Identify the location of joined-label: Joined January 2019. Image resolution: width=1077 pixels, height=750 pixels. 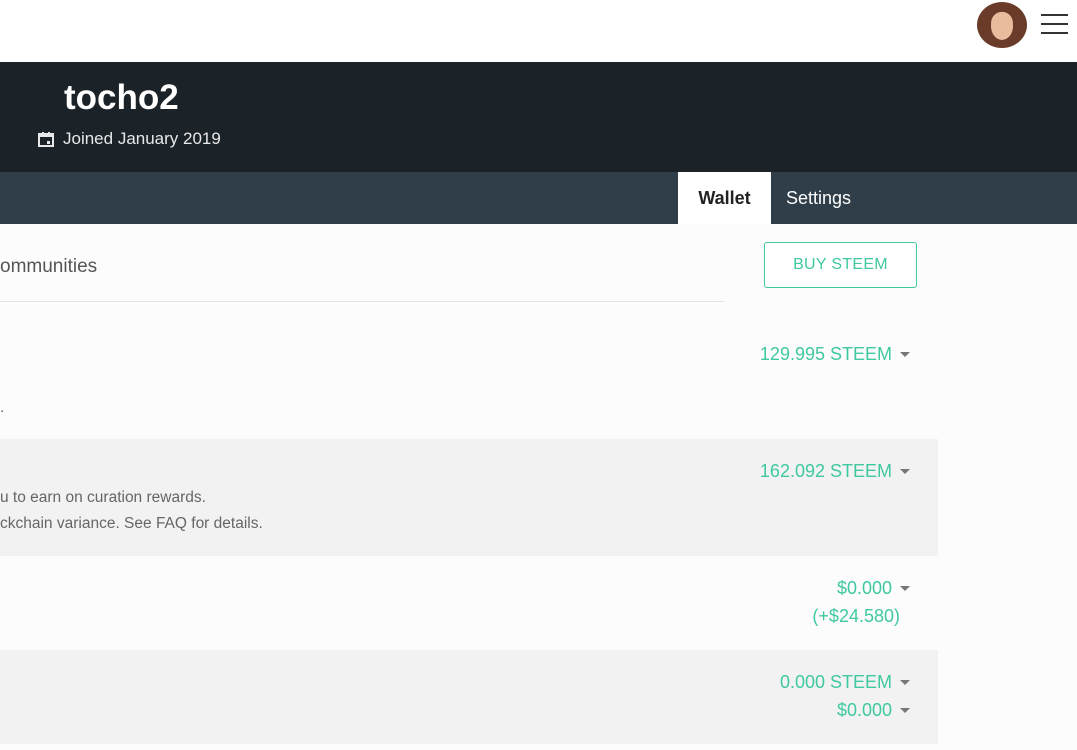
(142, 138).